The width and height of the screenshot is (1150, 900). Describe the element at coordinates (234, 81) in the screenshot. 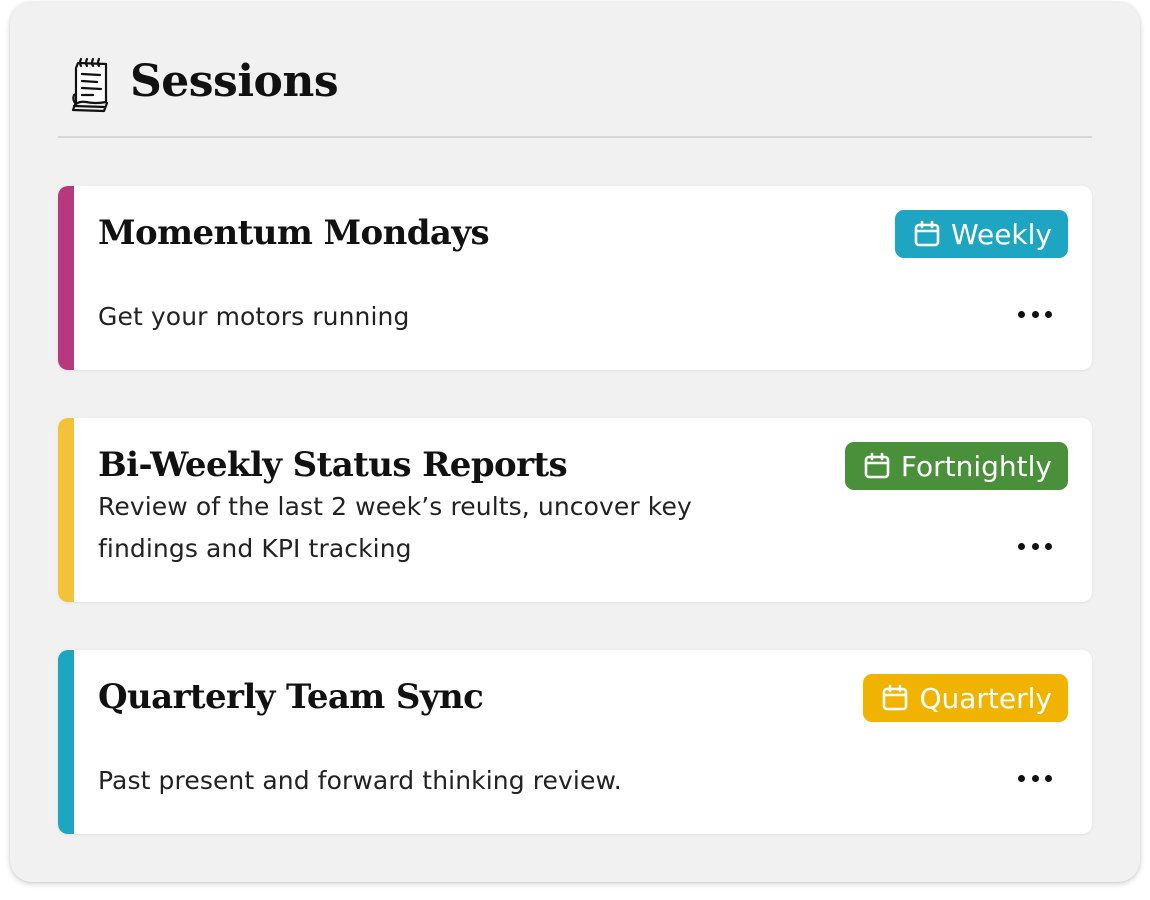

I see `page-title: Sessions` at that location.